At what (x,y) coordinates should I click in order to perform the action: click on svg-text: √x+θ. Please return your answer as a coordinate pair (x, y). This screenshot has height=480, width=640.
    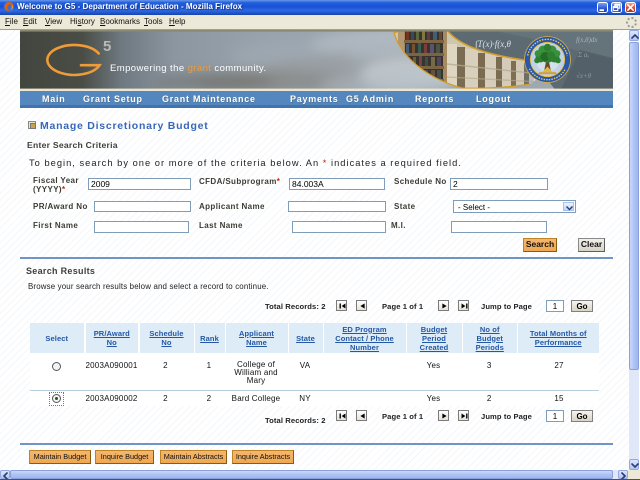
    Looking at the image, I should click on (584, 76).